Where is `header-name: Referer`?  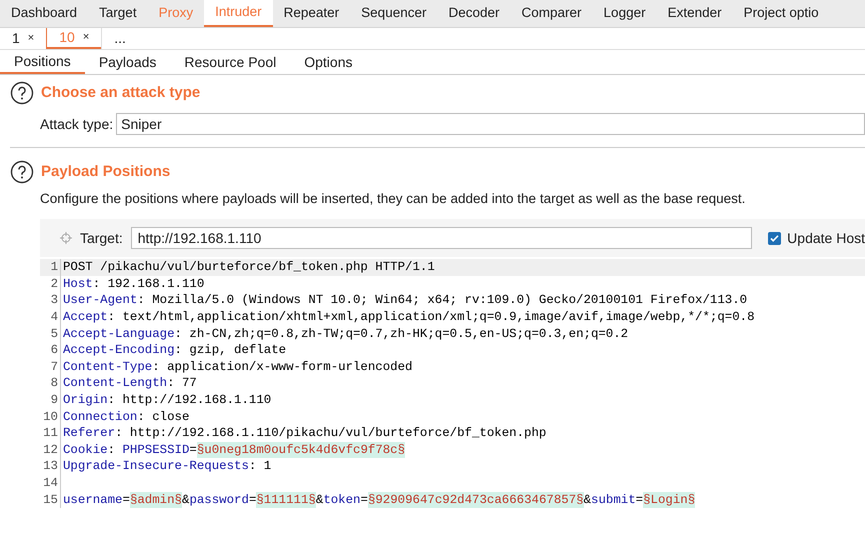
header-name: Referer is located at coordinates (89, 433).